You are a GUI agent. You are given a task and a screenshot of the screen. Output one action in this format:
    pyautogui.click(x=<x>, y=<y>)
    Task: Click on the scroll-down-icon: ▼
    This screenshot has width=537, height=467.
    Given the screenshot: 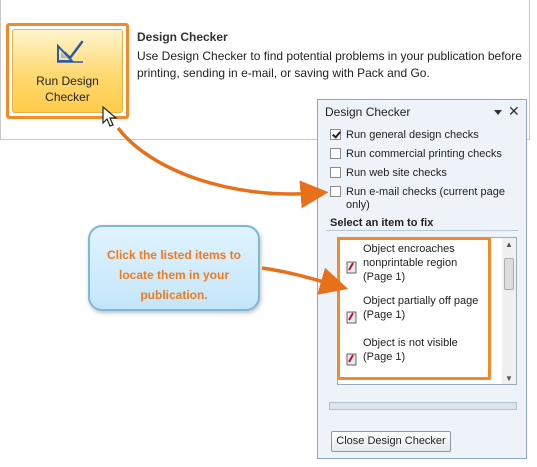 What is the action you would take?
    pyautogui.click(x=509, y=378)
    